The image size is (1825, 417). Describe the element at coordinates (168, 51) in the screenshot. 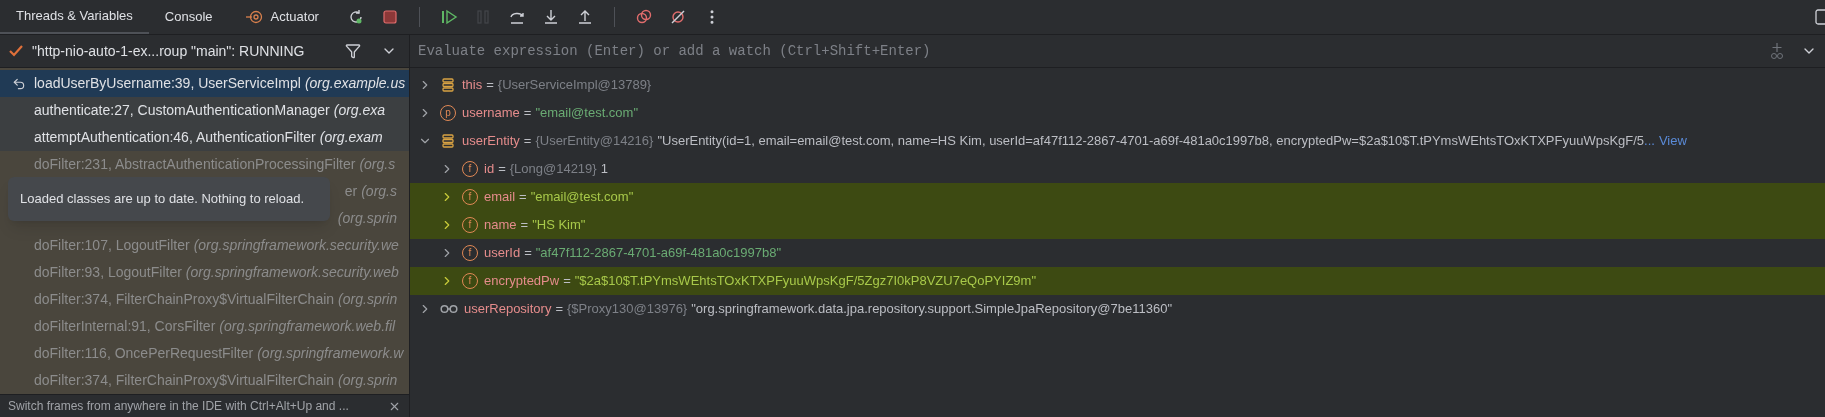

I see `thread-selector: "http-nio-auto-1-ex...roup "main": RUNNING` at that location.